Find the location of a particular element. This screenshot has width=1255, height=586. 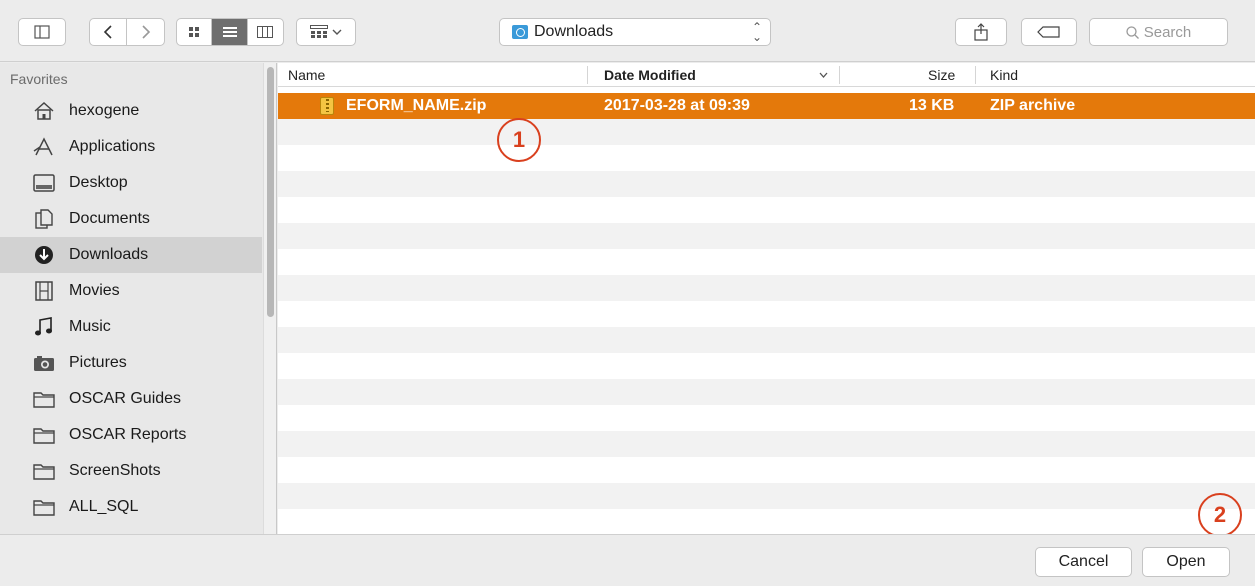

arrange-icon is located at coordinates (319, 31).